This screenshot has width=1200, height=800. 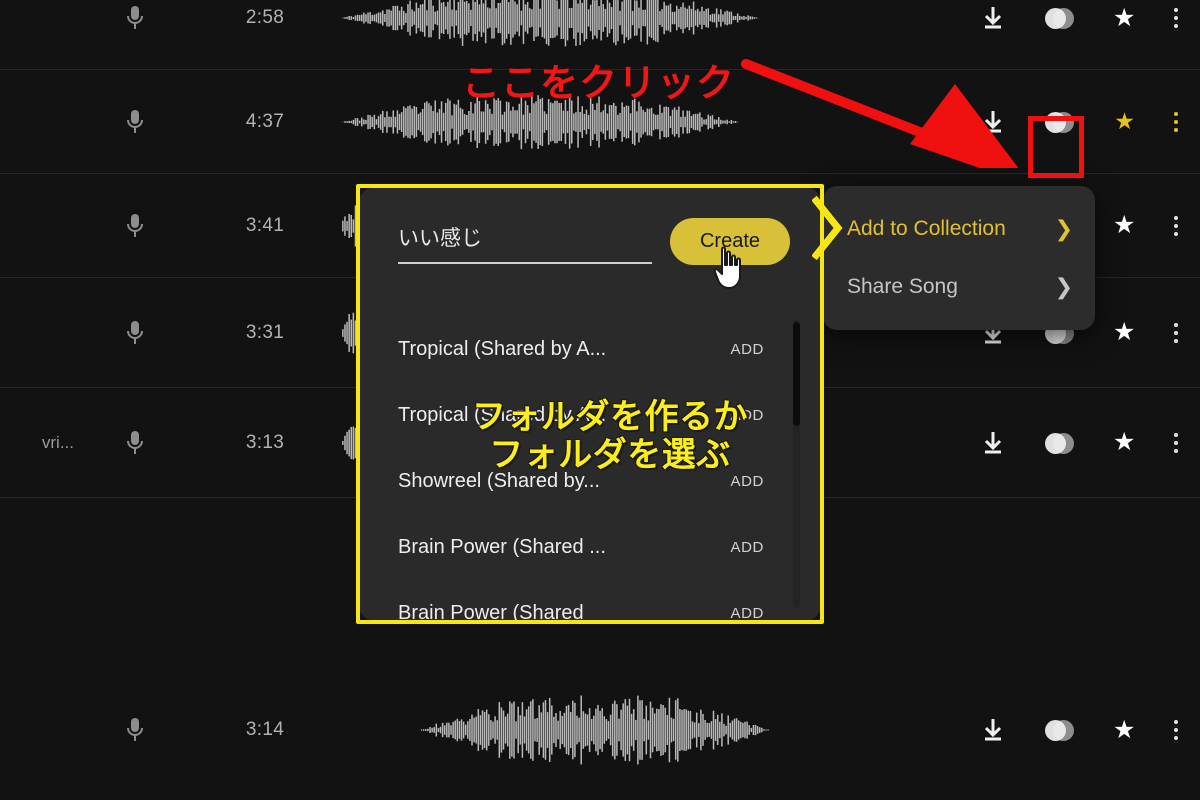 I want to click on collection-list-item: Brain Power (Shared ... ADD, so click(x=590, y=547).